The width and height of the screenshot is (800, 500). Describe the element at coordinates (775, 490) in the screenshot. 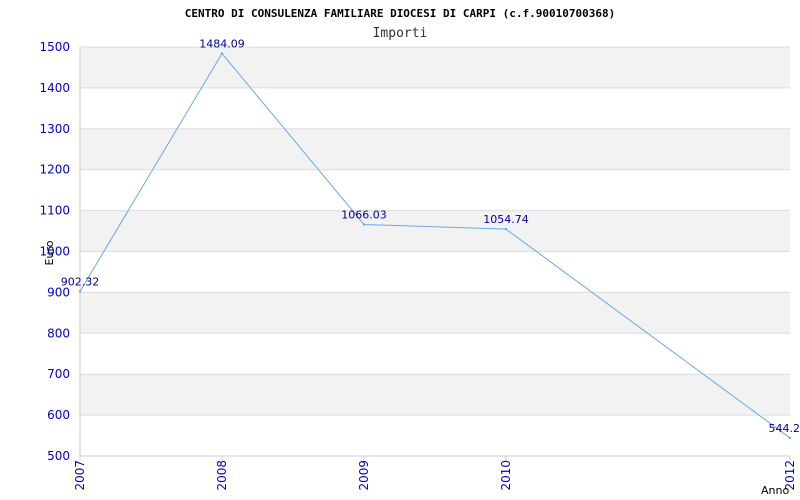

I see `x-axis-label: Anno` at that location.